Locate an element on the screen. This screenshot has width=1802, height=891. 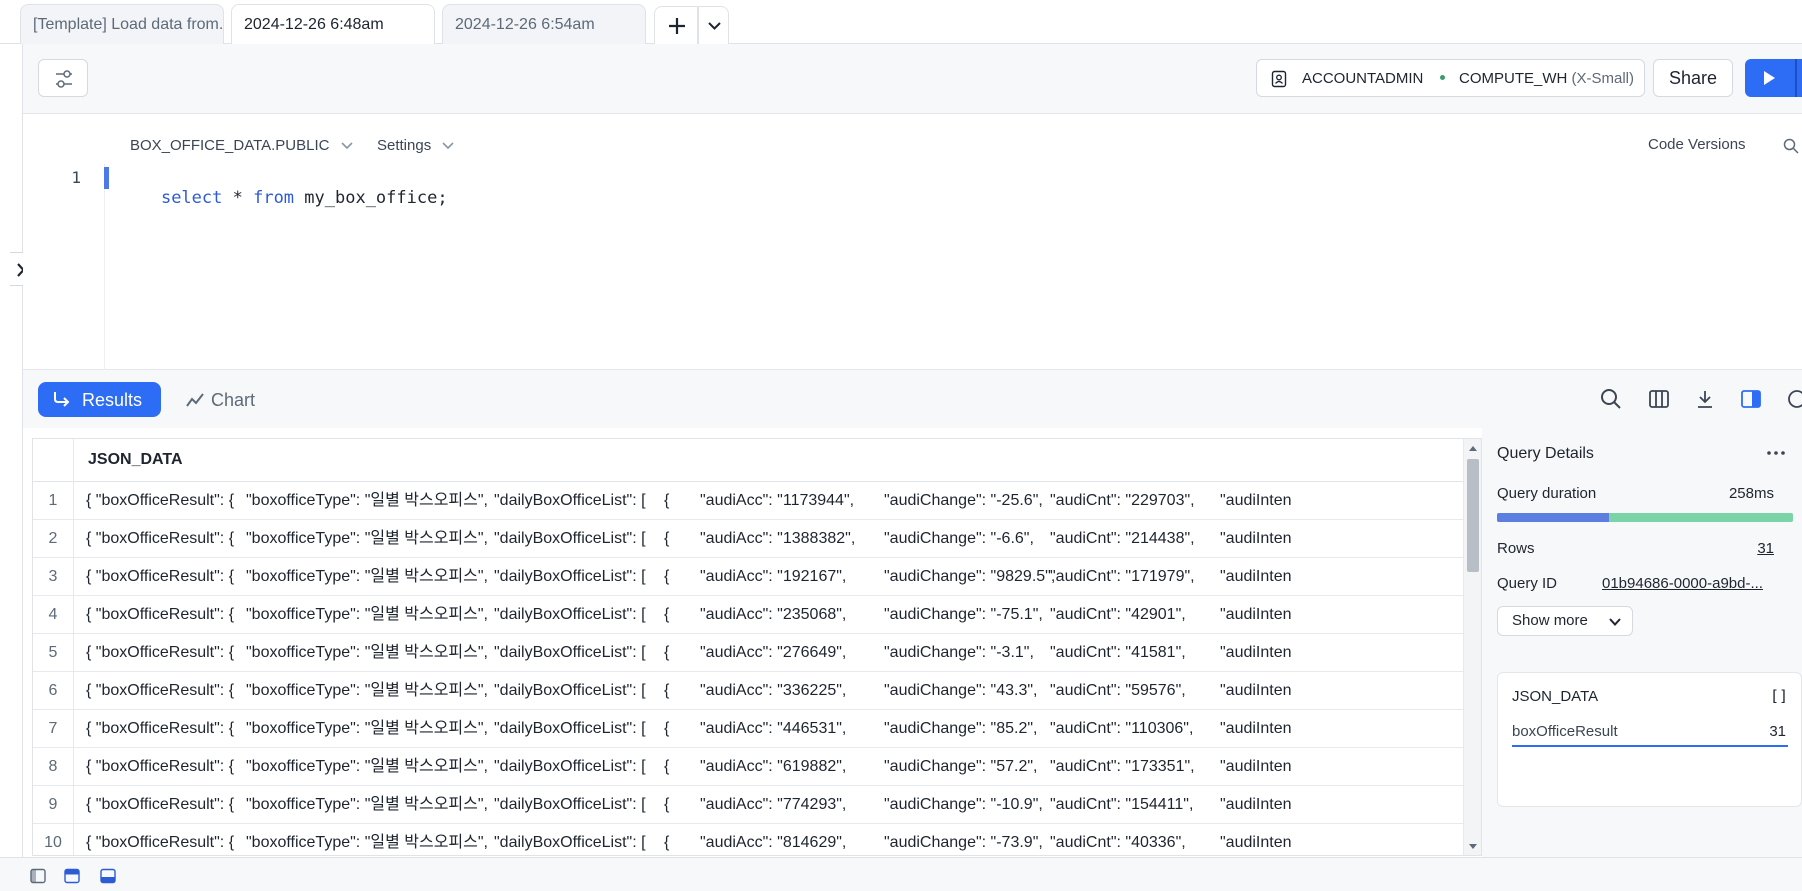
worksheet-tab-active: 2024-12-26 6:48am is located at coordinates (333, 24).